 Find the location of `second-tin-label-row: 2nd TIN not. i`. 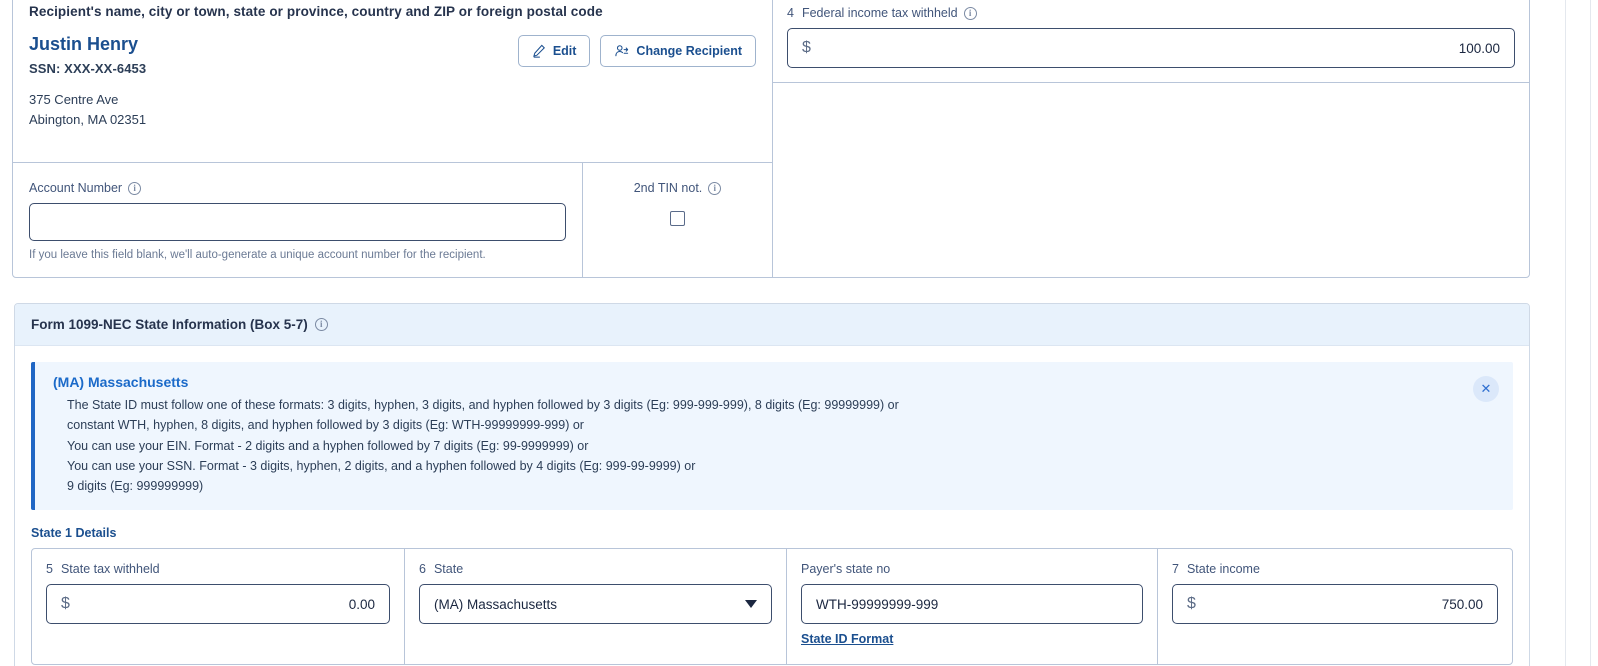

second-tin-label-row: 2nd TIN not. i is located at coordinates (678, 188).